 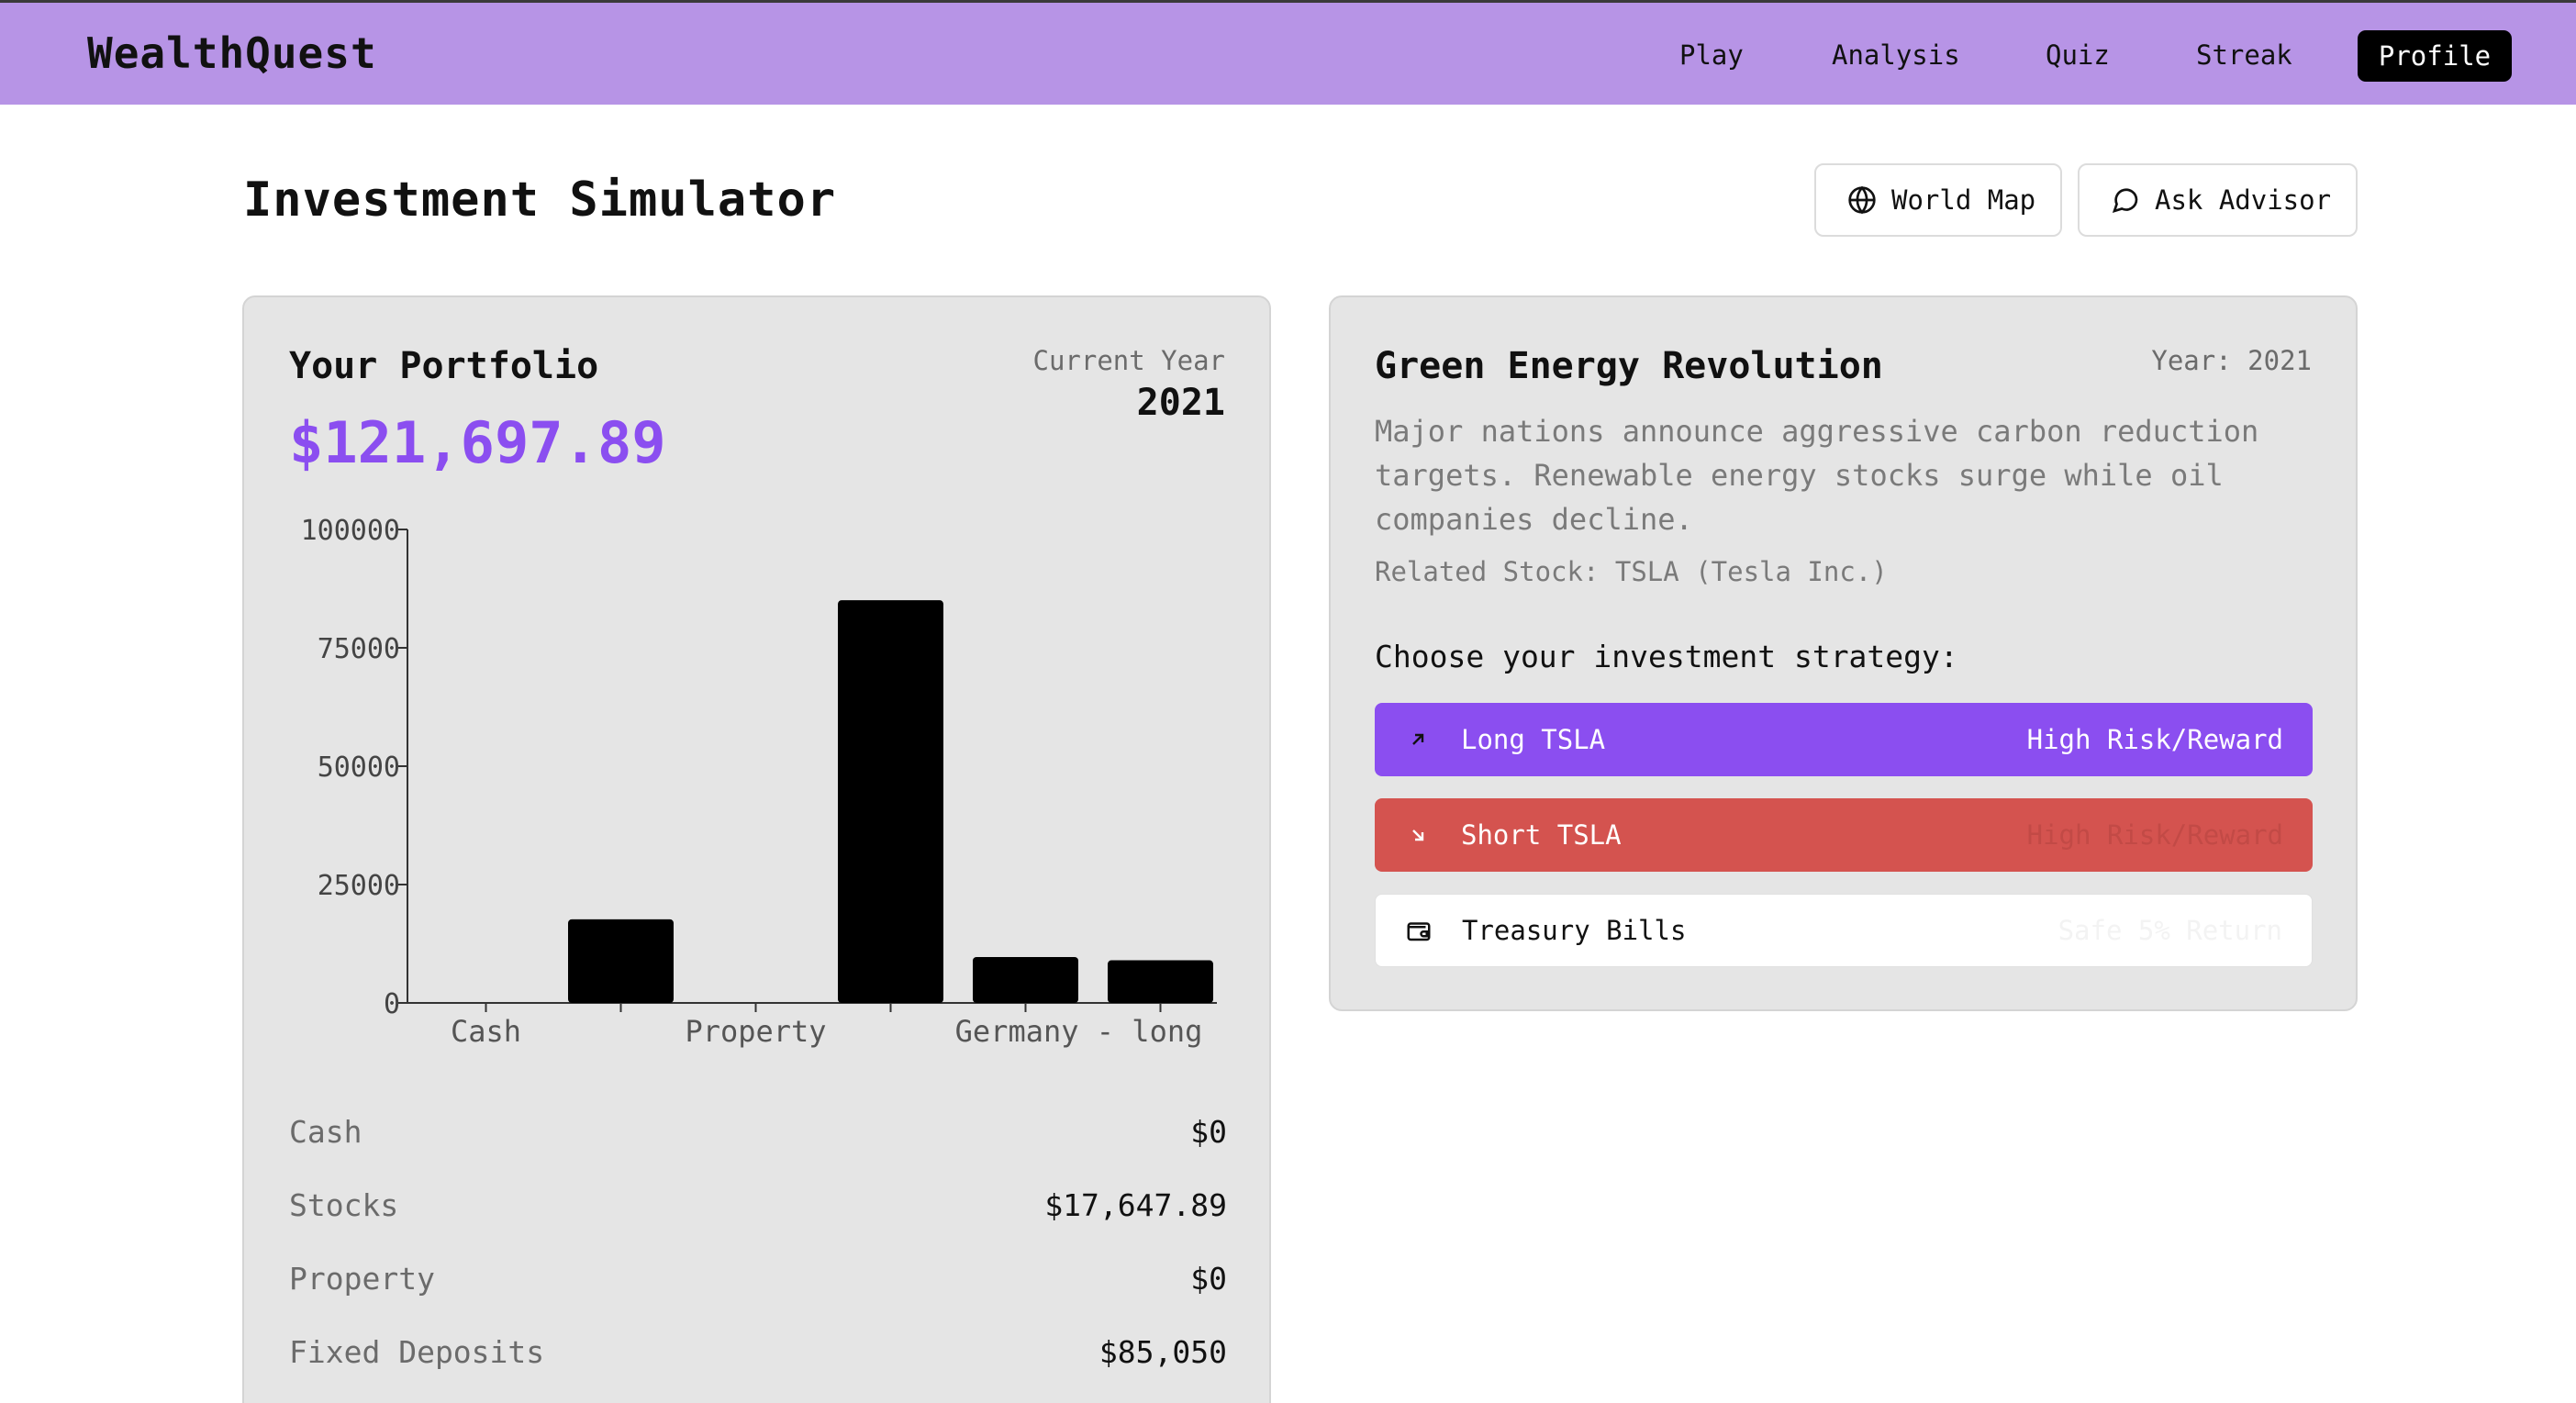 I want to click on breakdown-row-property: Property $0, so click(x=758, y=1284).